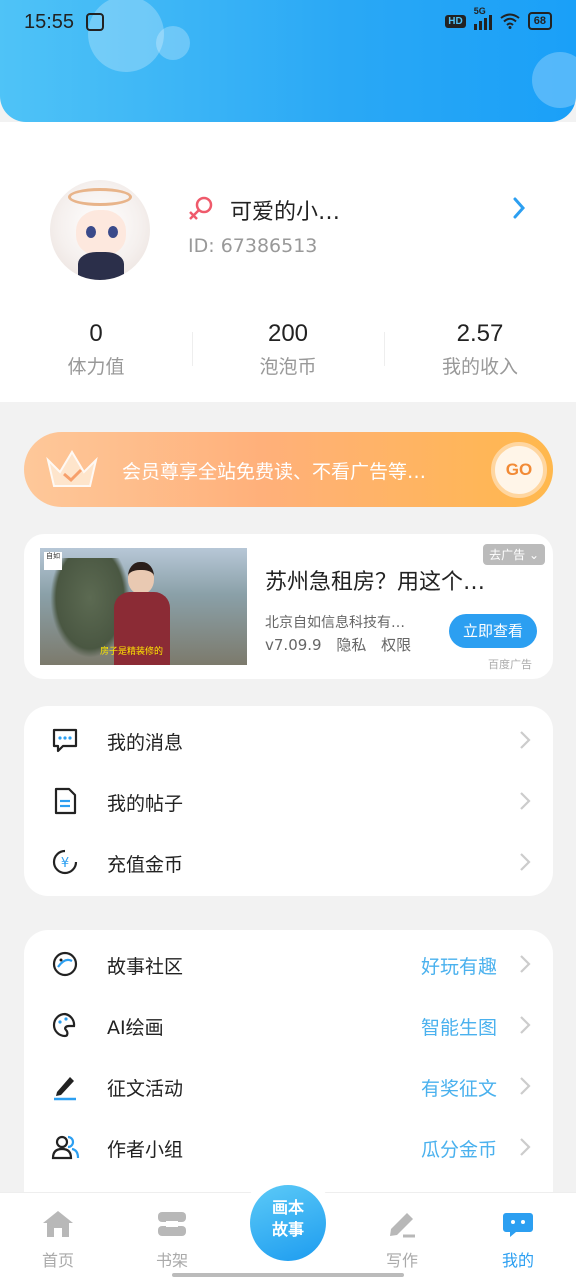 Image resolution: width=576 pixels, height=1280 pixels. What do you see at coordinates (64, 1025) in the screenshot?
I see `palette-icon` at bounding box center [64, 1025].